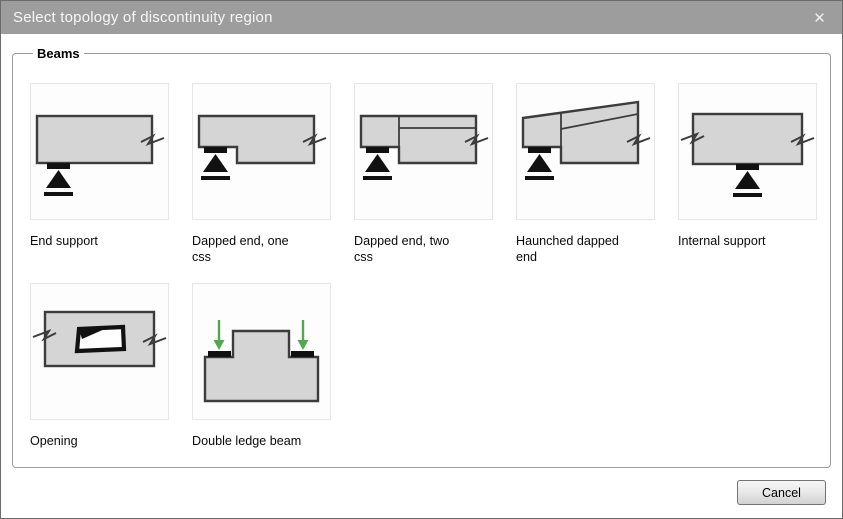 Image resolution: width=843 pixels, height=519 pixels. Describe the element at coordinates (722, 241) in the screenshot. I see `topology-option-label: Internal support` at that location.